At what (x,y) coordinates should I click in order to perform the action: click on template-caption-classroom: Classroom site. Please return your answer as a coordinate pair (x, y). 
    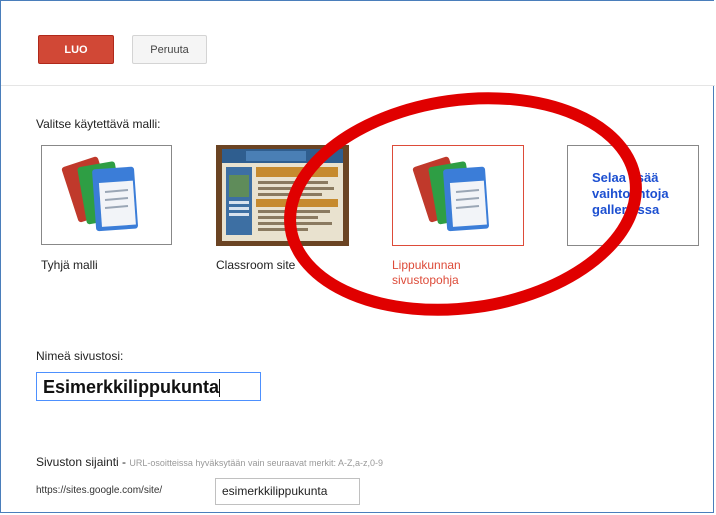
    Looking at the image, I should click on (256, 265).